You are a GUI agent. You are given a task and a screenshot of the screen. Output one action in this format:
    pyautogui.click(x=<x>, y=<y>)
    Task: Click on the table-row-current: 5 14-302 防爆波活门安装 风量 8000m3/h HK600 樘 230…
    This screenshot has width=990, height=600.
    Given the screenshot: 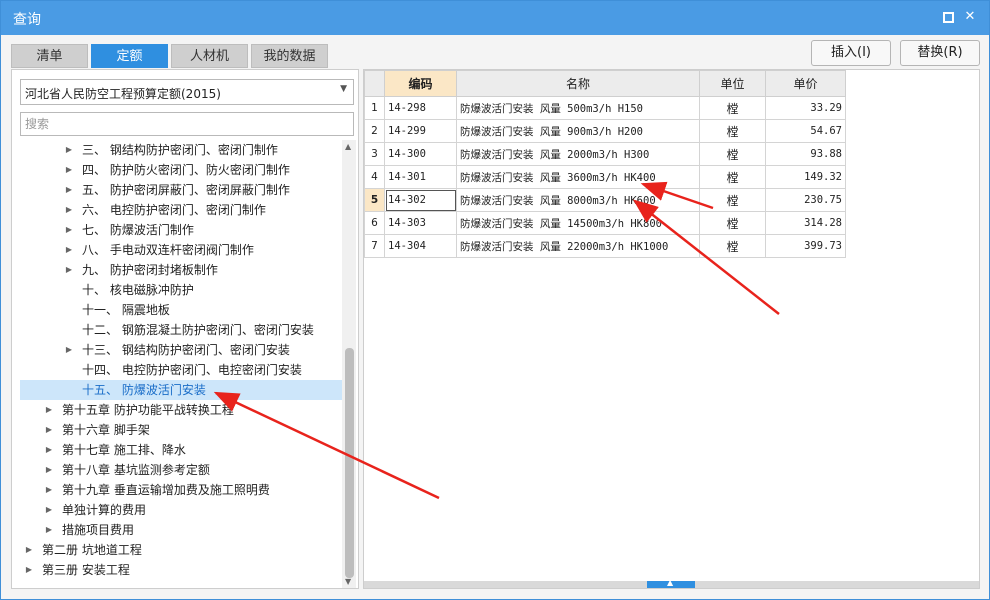 What is the action you would take?
    pyautogui.click(x=605, y=200)
    